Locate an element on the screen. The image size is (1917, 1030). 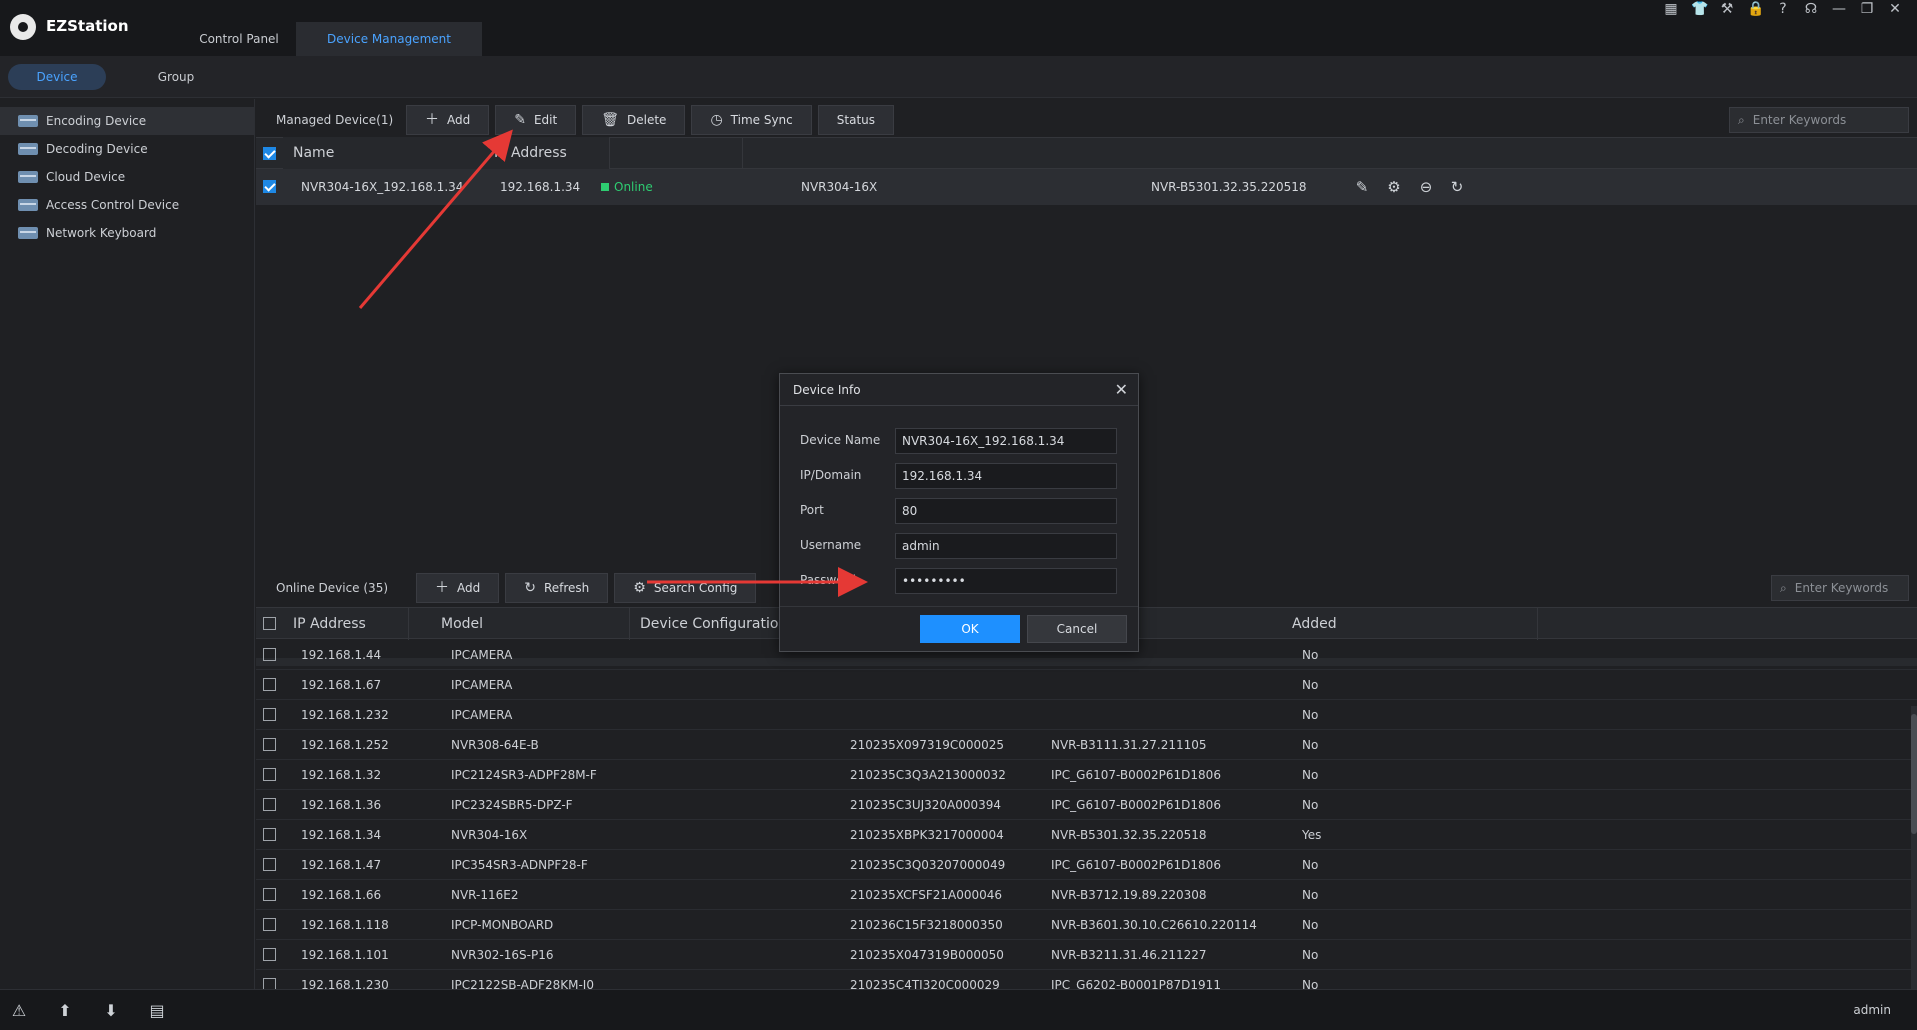
lock-icon: 🔒 is located at coordinates (1755, 9).